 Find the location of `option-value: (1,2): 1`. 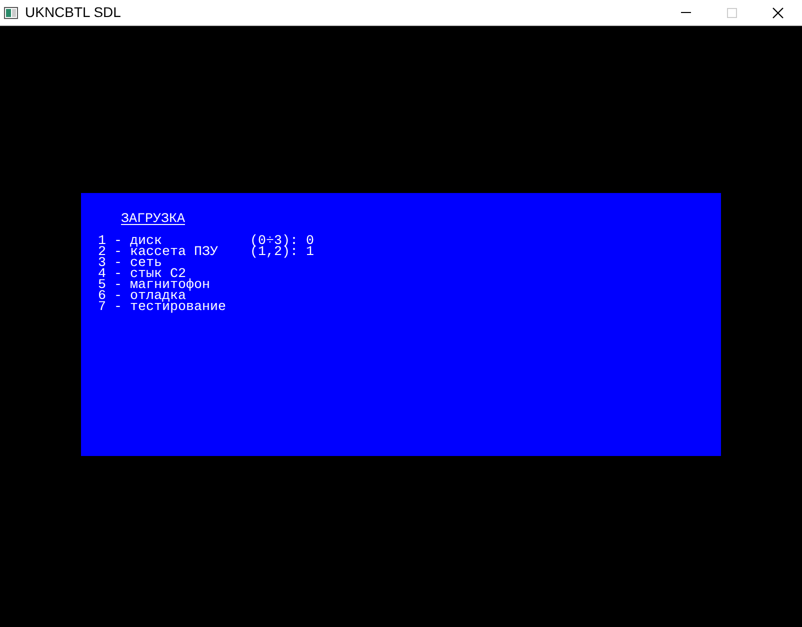

option-value: (1,2): 1 is located at coordinates (282, 252).